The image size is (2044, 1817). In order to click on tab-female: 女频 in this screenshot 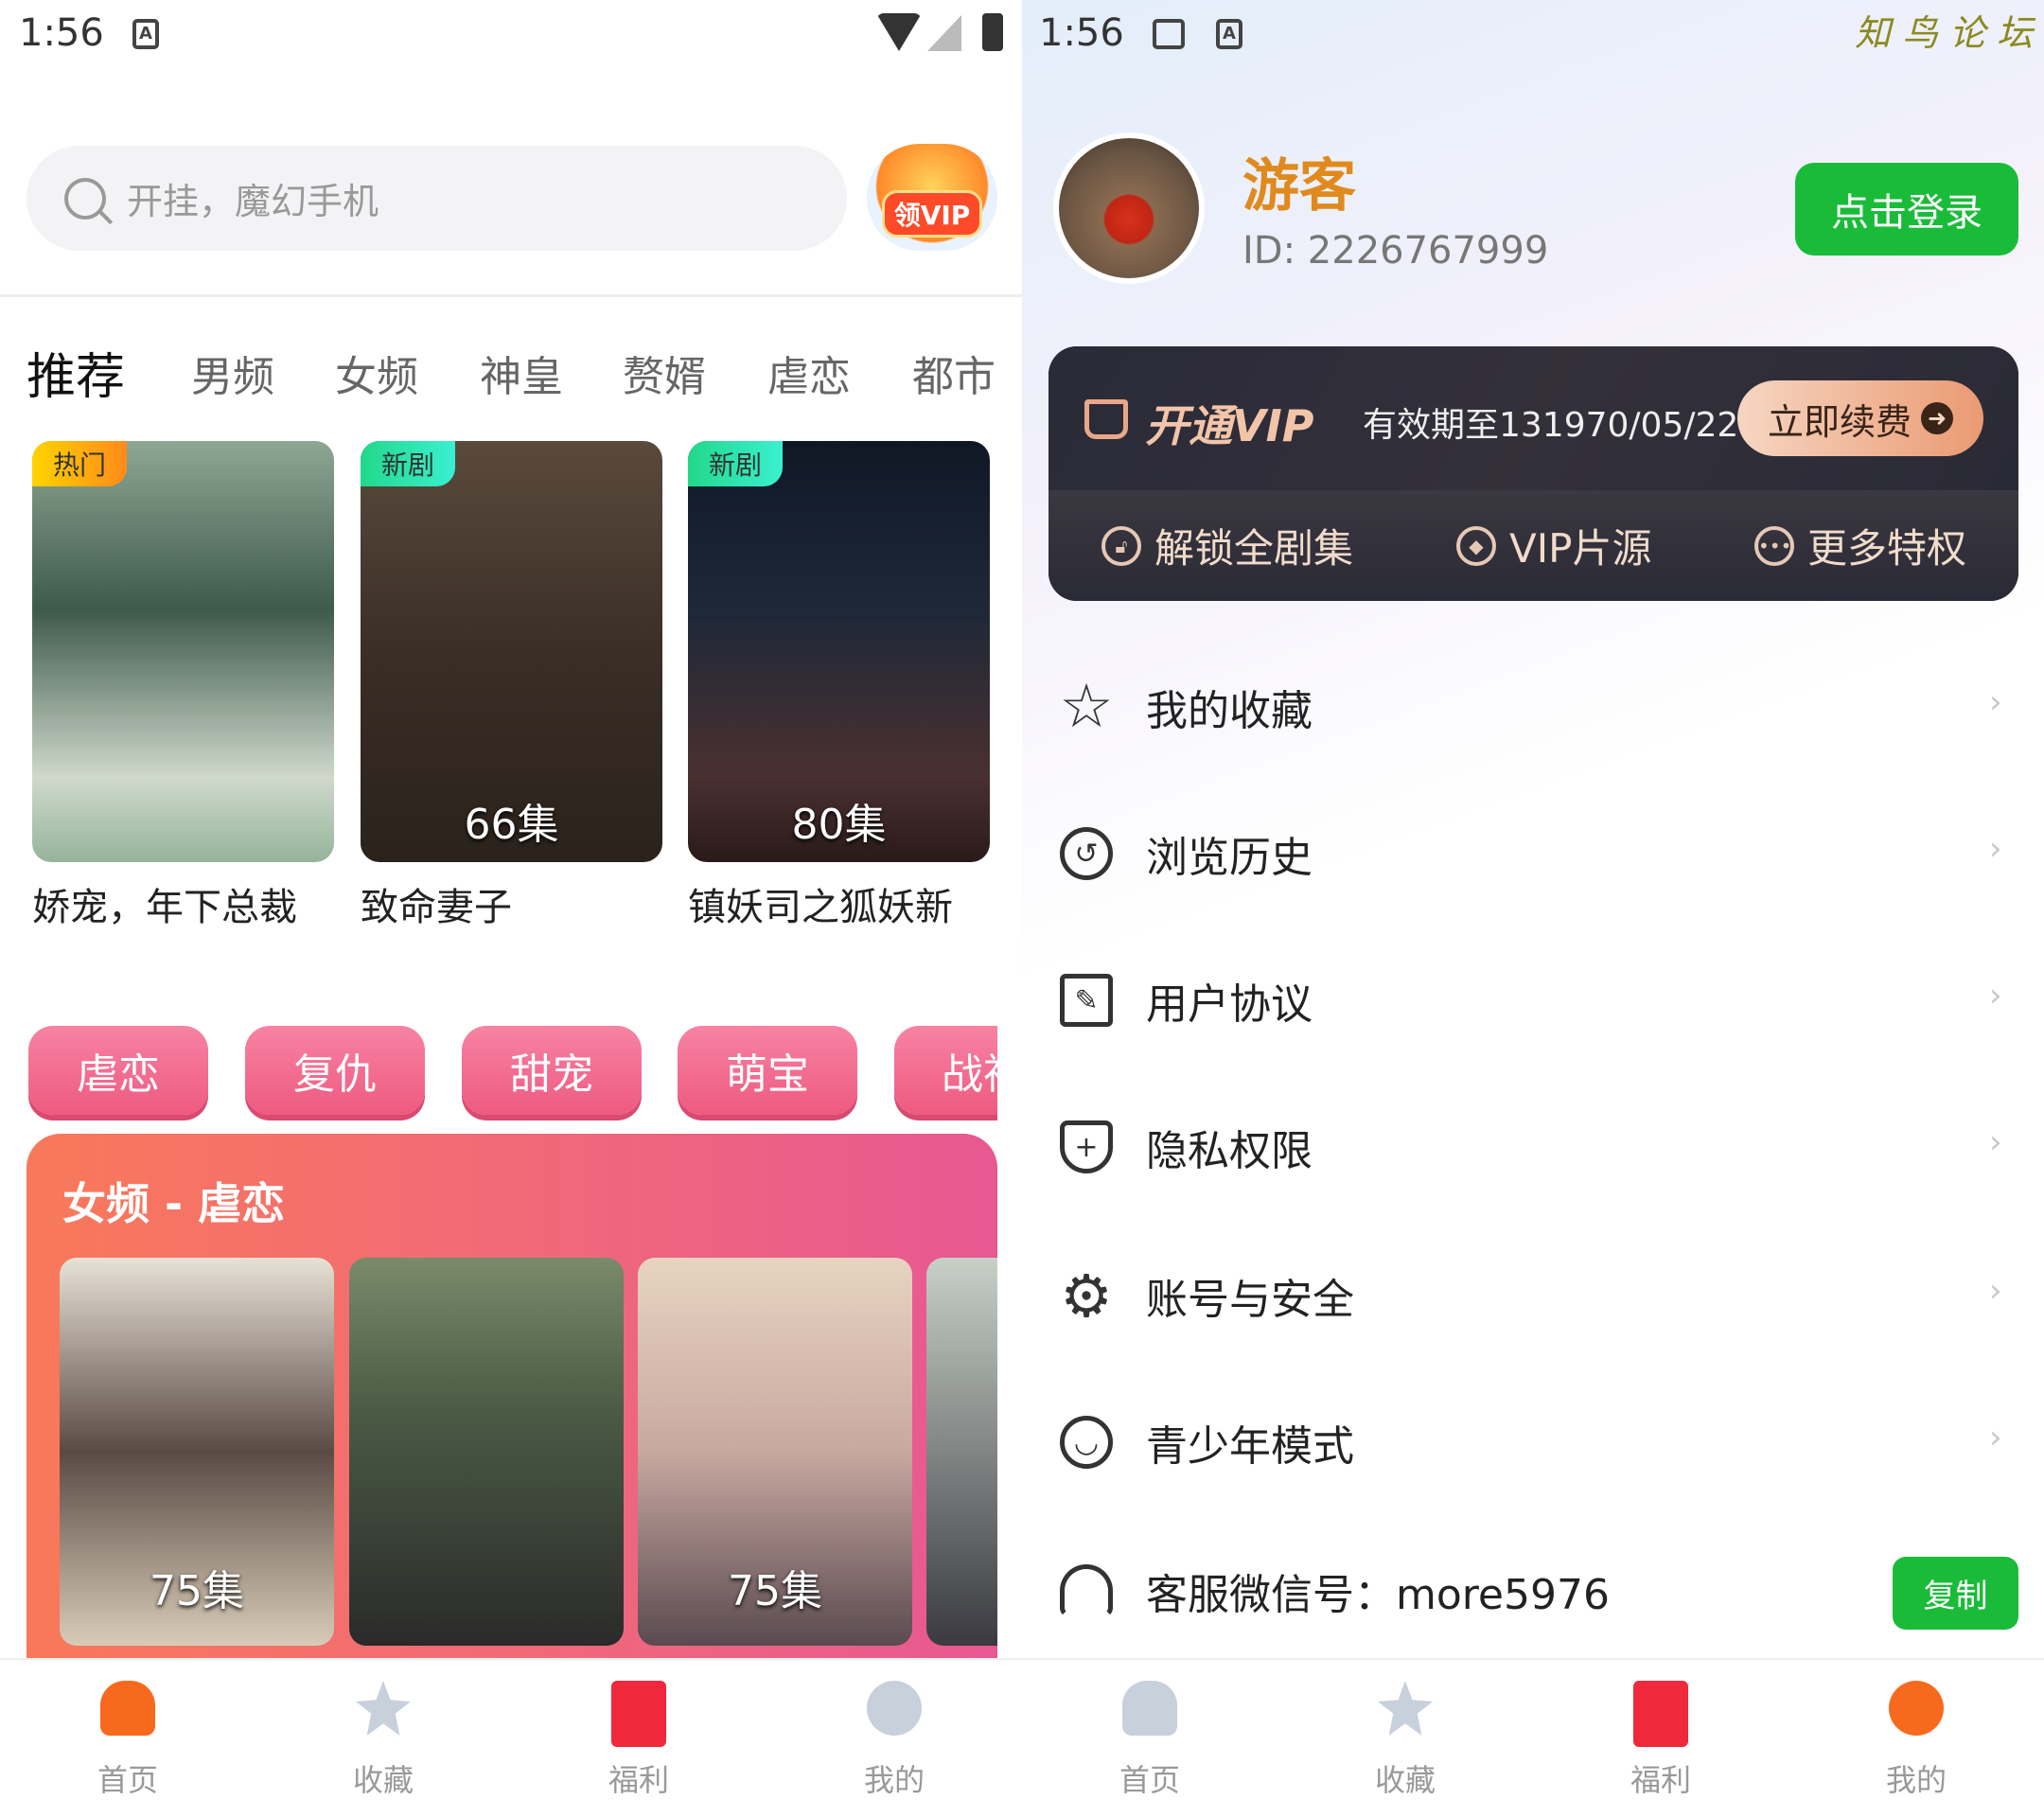, I will do `click(376, 373)`.